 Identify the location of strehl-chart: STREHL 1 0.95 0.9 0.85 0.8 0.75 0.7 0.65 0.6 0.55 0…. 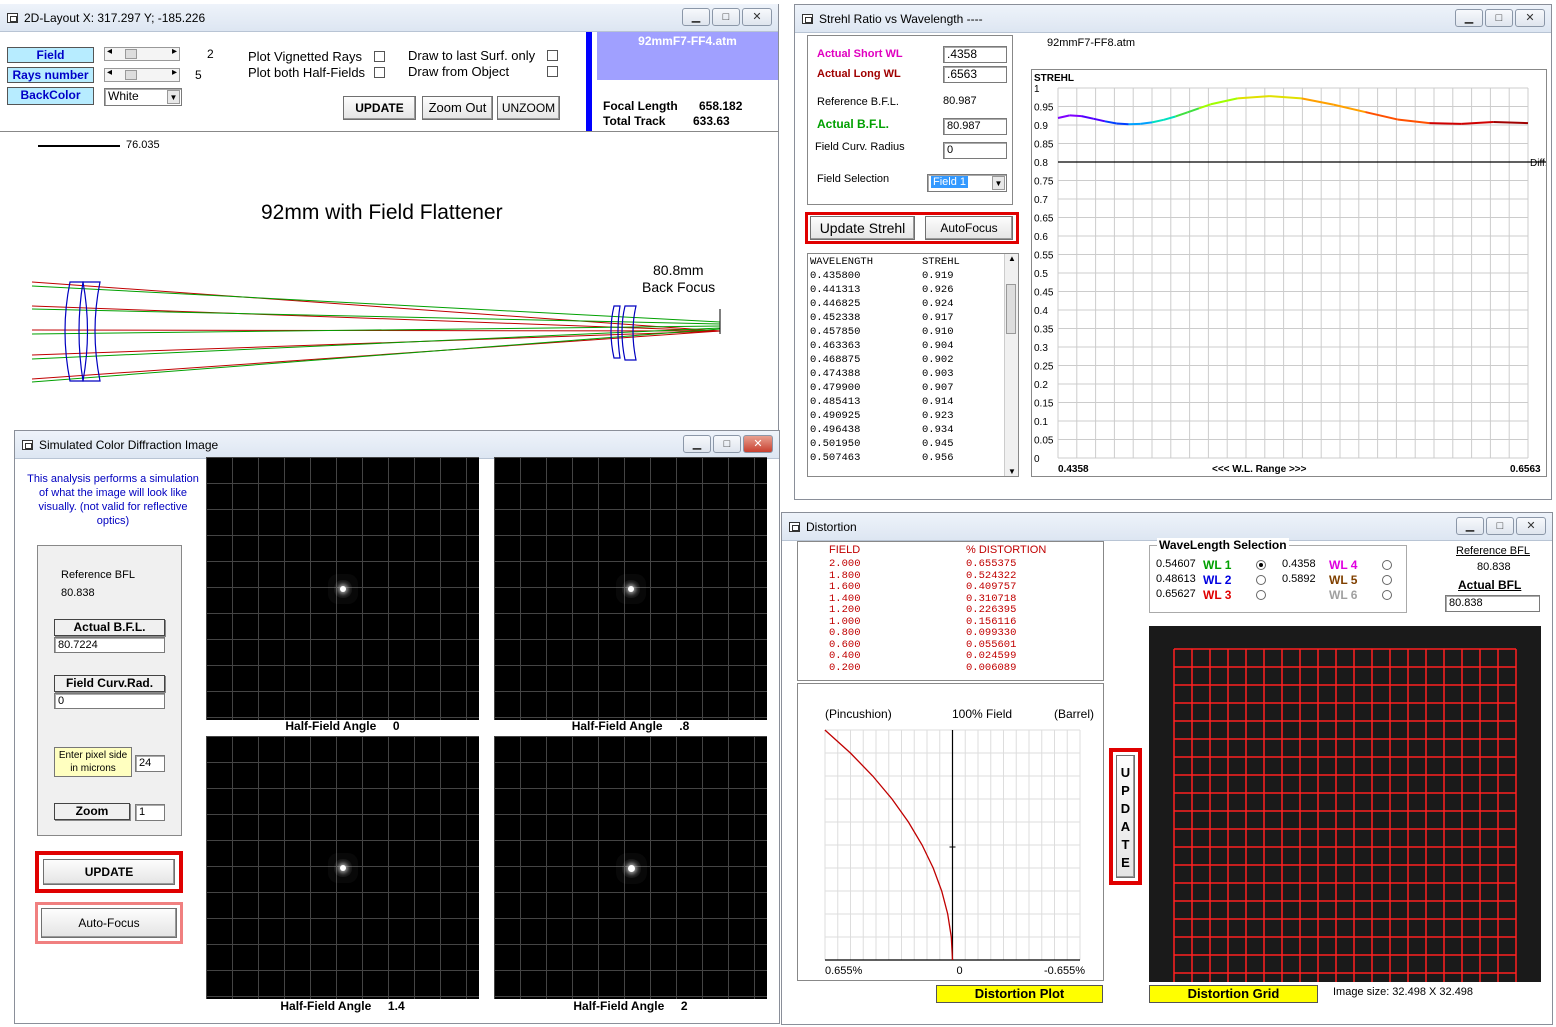
(1292, 273).